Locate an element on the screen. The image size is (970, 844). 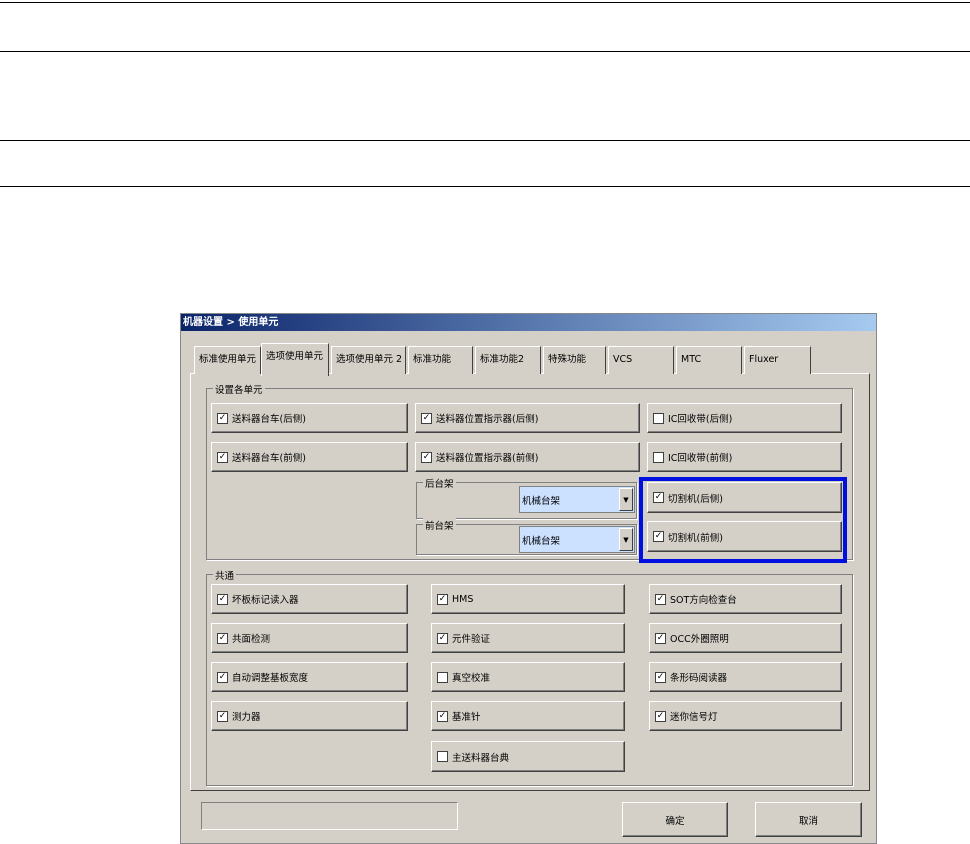
checkbox-label: HMS is located at coordinates (463, 599).